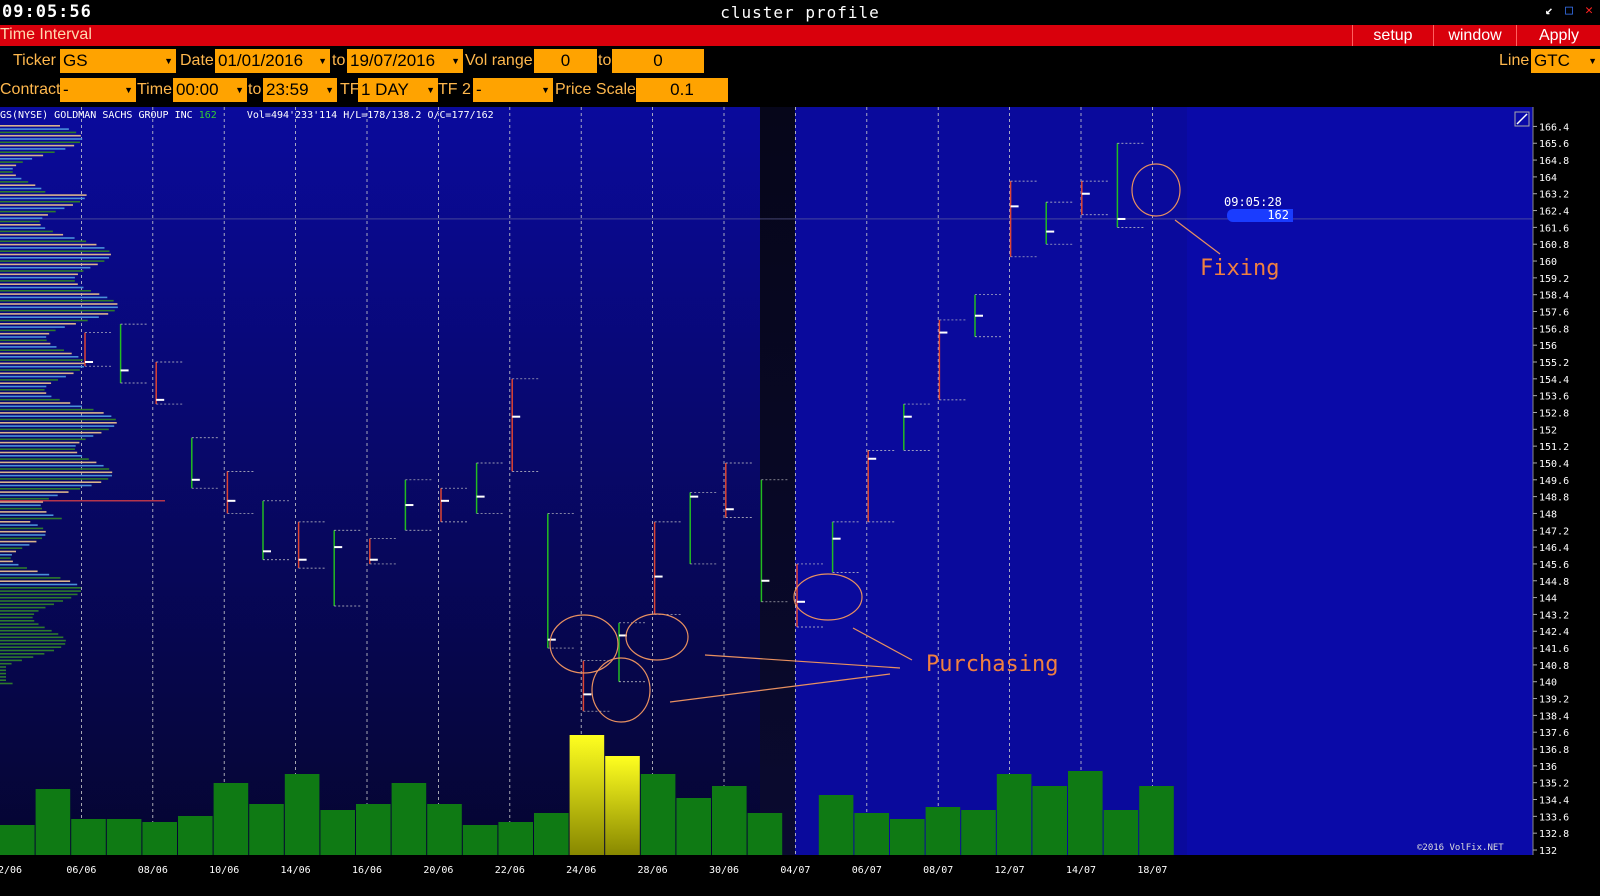  What do you see at coordinates (1554, 632) in the screenshot?
I see `price-tick-label: 142.4` at bounding box center [1554, 632].